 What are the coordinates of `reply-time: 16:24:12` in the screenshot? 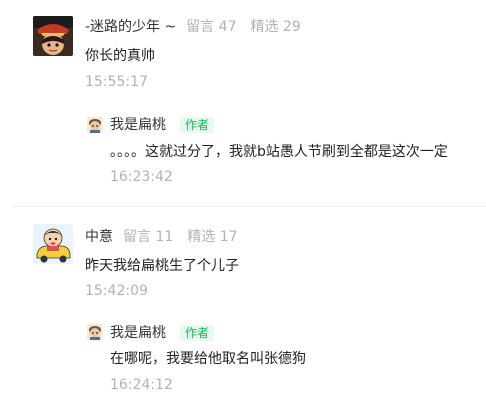 It's located at (141, 385).